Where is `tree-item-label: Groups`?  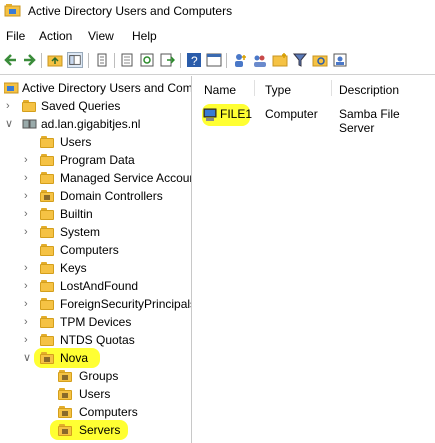 tree-item-label: Groups is located at coordinates (99, 376).